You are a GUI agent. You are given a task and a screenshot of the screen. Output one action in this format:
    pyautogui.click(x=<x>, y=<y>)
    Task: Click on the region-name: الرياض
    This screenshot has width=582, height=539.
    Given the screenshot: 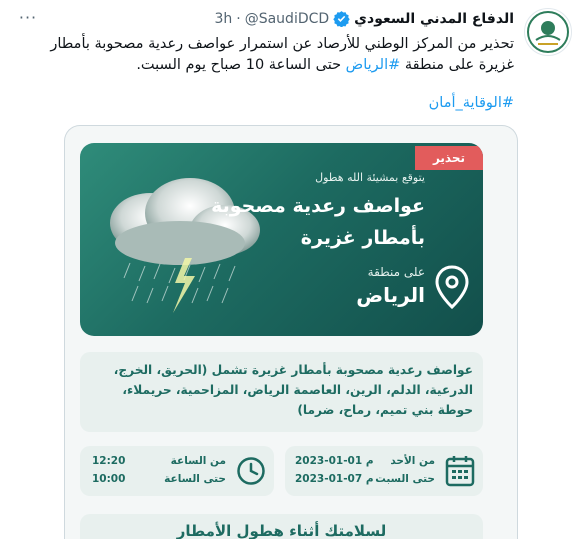 What is the action you would take?
    pyautogui.click(x=390, y=295)
    